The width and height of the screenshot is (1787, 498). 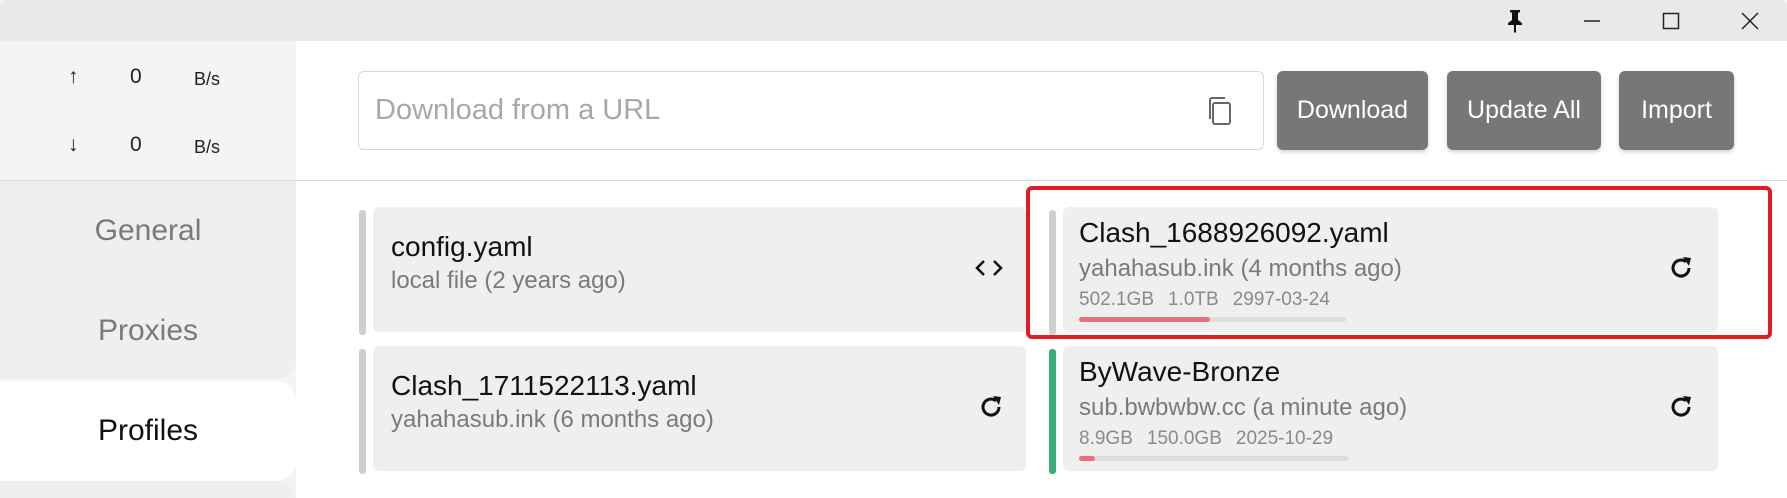 I want to click on sidebar-item-general: General, so click(x=148, y=231).